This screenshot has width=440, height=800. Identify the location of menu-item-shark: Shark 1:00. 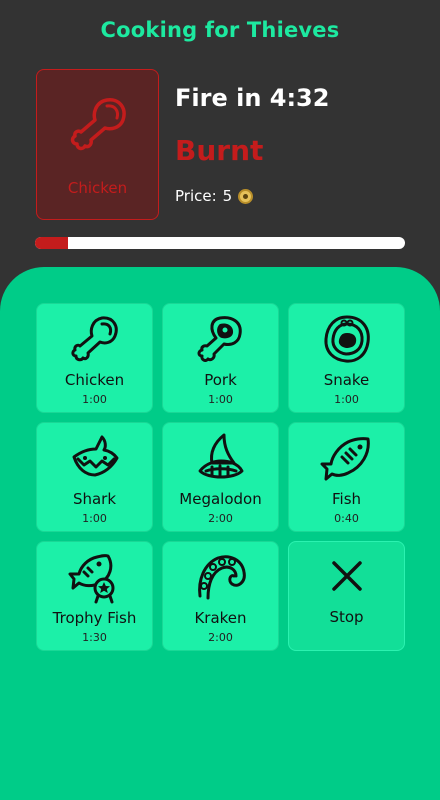
(94, 477).